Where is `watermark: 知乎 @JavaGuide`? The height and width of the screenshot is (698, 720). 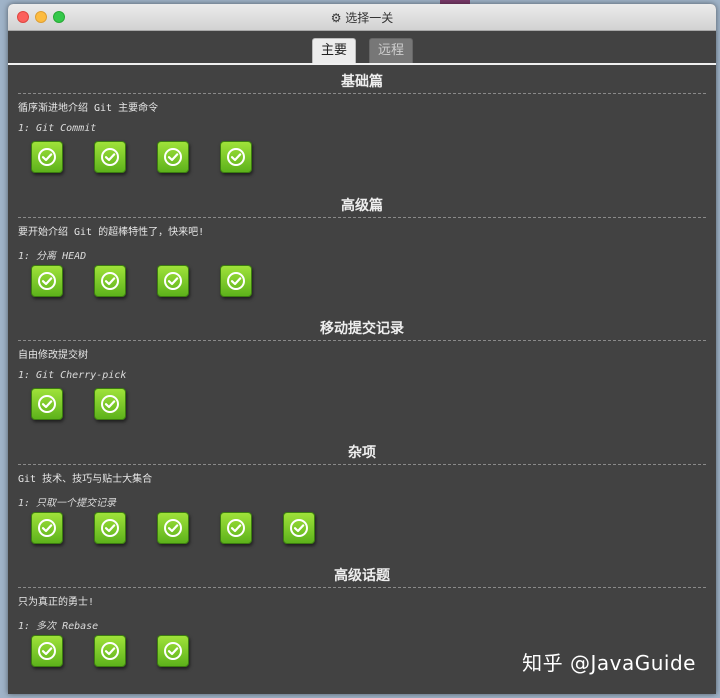
watermark: 知乎 @JavaGuide is located at coordinates (609, 663).